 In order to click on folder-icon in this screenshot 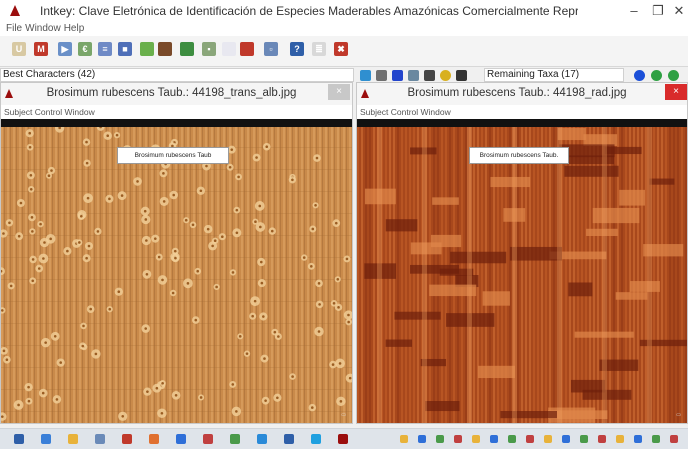, I will do `click(73, 439)`.